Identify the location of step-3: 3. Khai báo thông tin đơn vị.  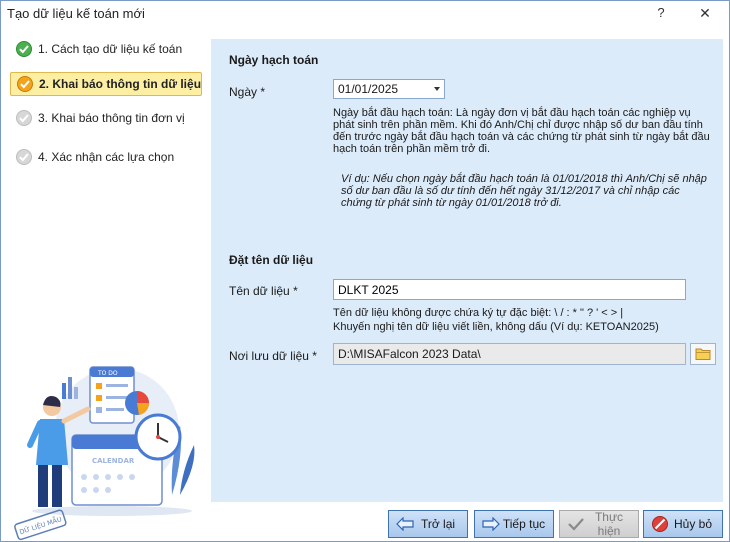
(106, 118).